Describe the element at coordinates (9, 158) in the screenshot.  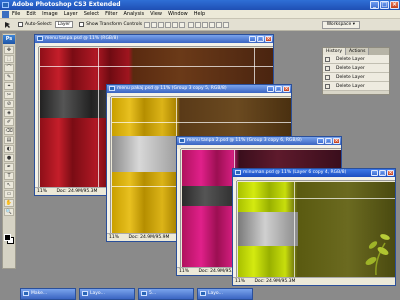
I see `blur-tool: ●` at that location.